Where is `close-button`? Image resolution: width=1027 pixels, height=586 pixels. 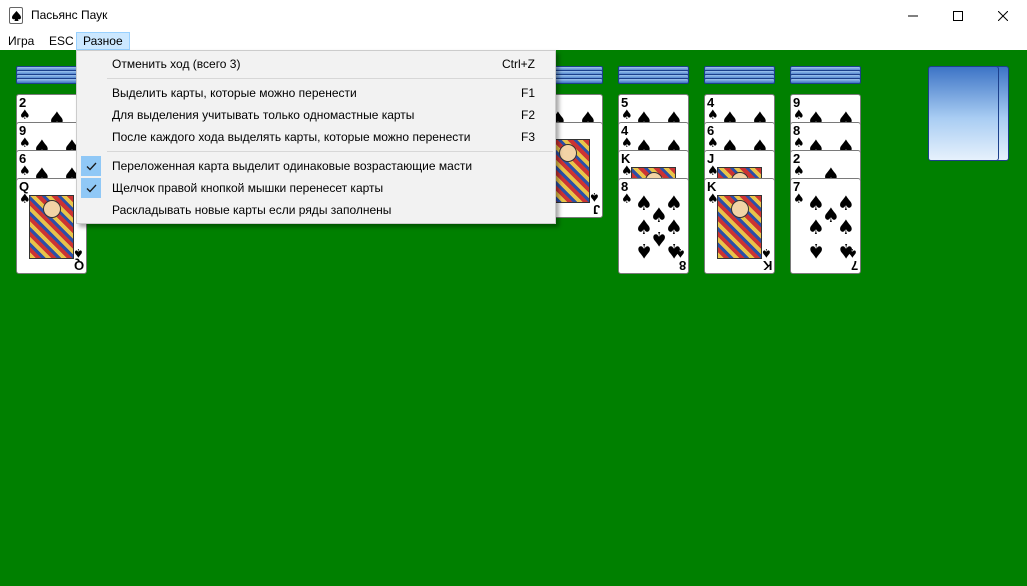 close-button is located at coordinates (1003, 15).